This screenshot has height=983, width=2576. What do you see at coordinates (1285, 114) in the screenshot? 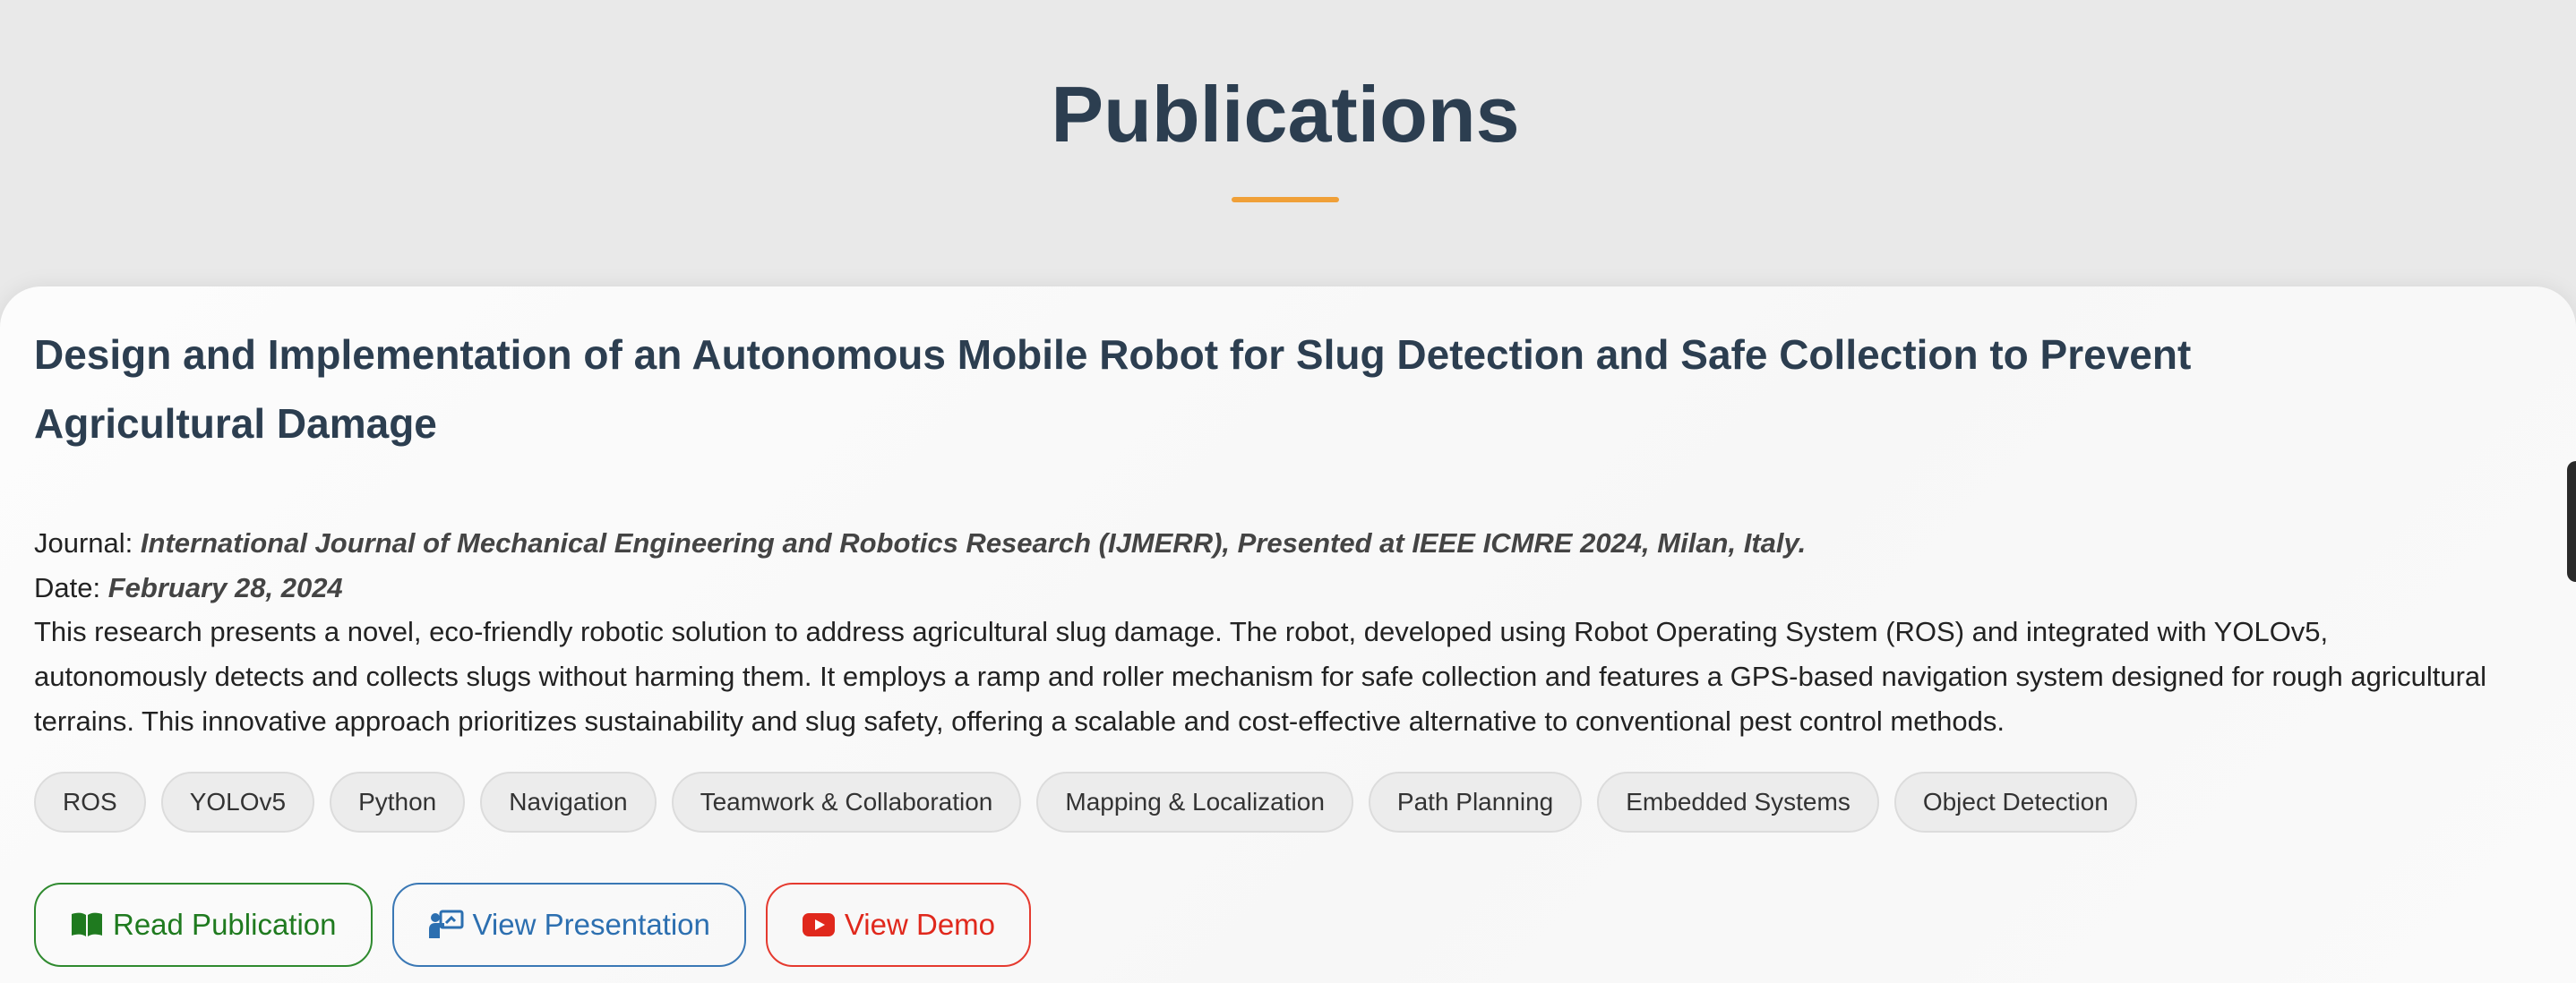
I see `section-title: Publications` at bounding box center [1285, 114].